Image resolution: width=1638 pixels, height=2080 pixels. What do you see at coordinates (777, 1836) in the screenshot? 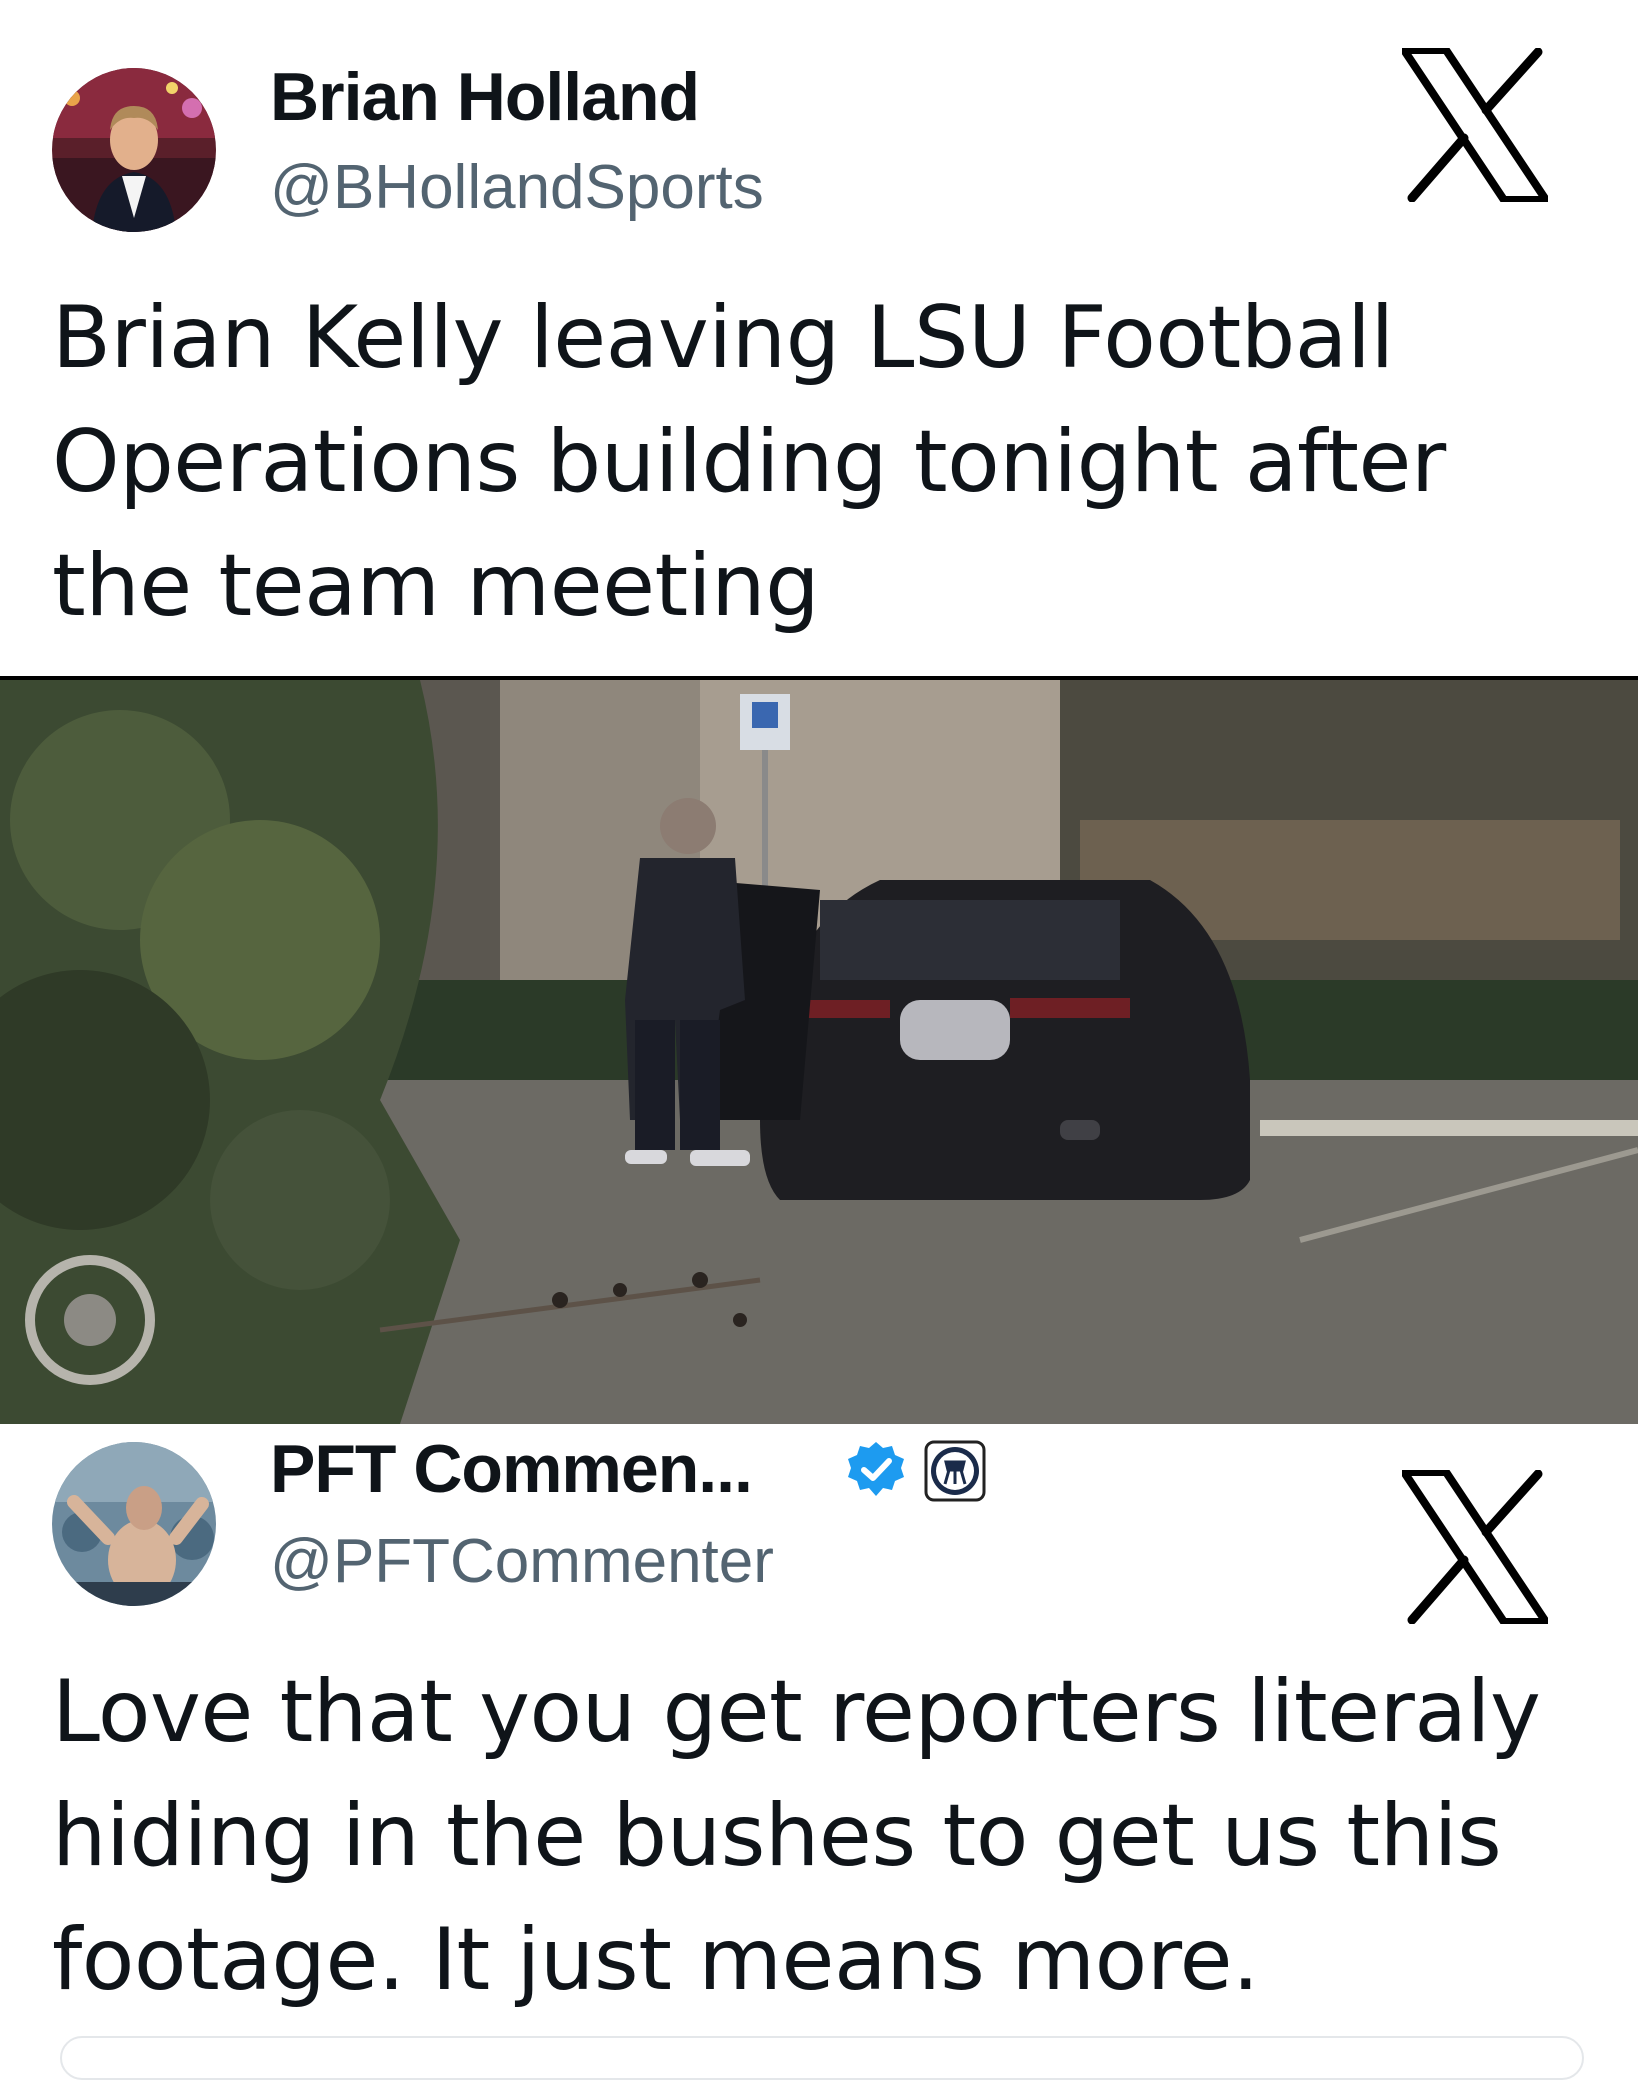
I see `tweet-text-line: hiding in the bushes to get us this` at bounding box center [777, 1836].